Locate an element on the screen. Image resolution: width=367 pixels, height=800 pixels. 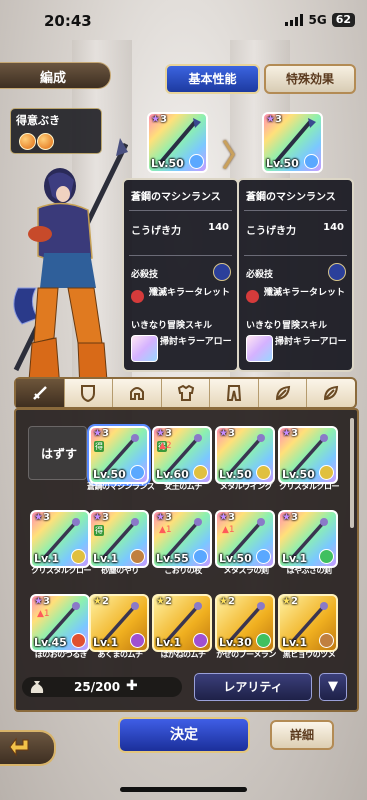
scrollbar is located at coordinates (352, 473).